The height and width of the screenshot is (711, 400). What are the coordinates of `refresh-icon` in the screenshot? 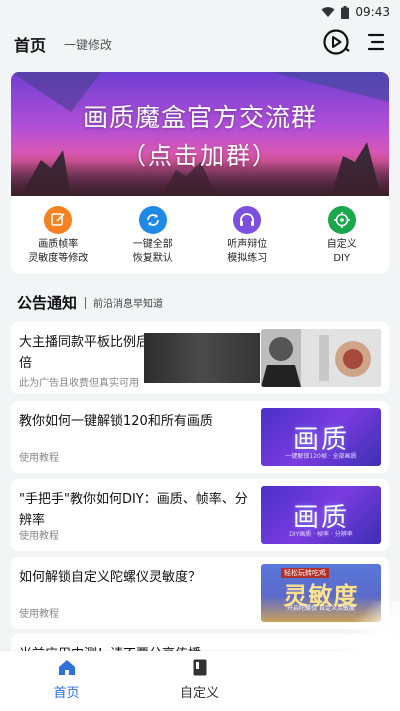 It's located at (152, 220).